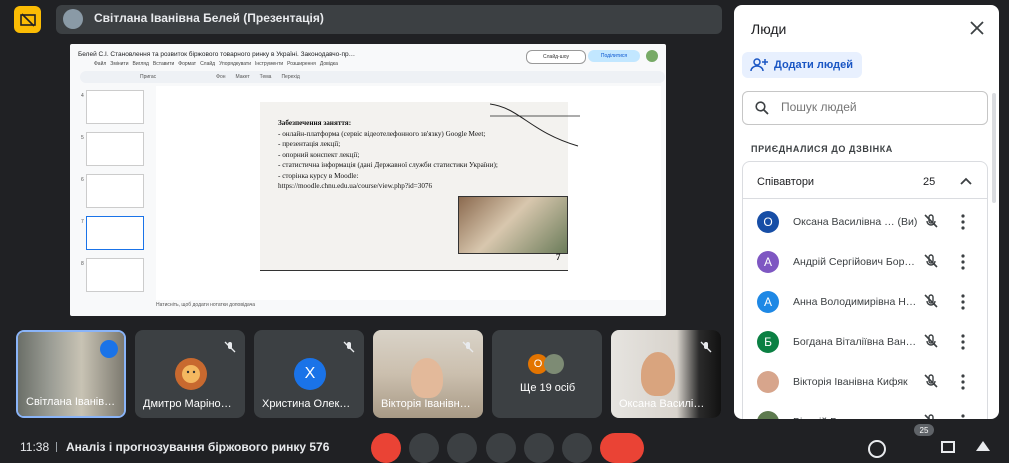 Image resolution: width=1009 pixels, height=463 pixels. I want to click on participant-name: Вікторія Іванівна Кифяк, so click(850, 382).